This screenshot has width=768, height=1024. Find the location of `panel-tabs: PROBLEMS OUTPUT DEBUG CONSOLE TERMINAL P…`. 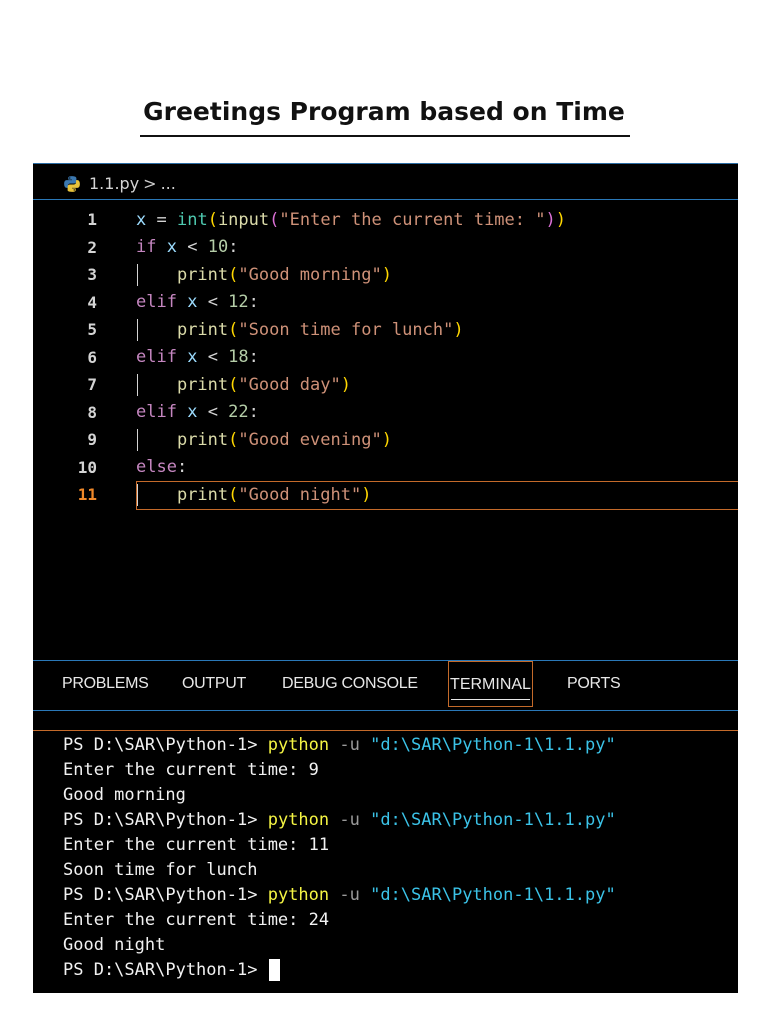

panel-tabs: PROBLEMS OUTPUT DEBUG CONSOLE TERMINAL P… is located at coordinates (385, 685).